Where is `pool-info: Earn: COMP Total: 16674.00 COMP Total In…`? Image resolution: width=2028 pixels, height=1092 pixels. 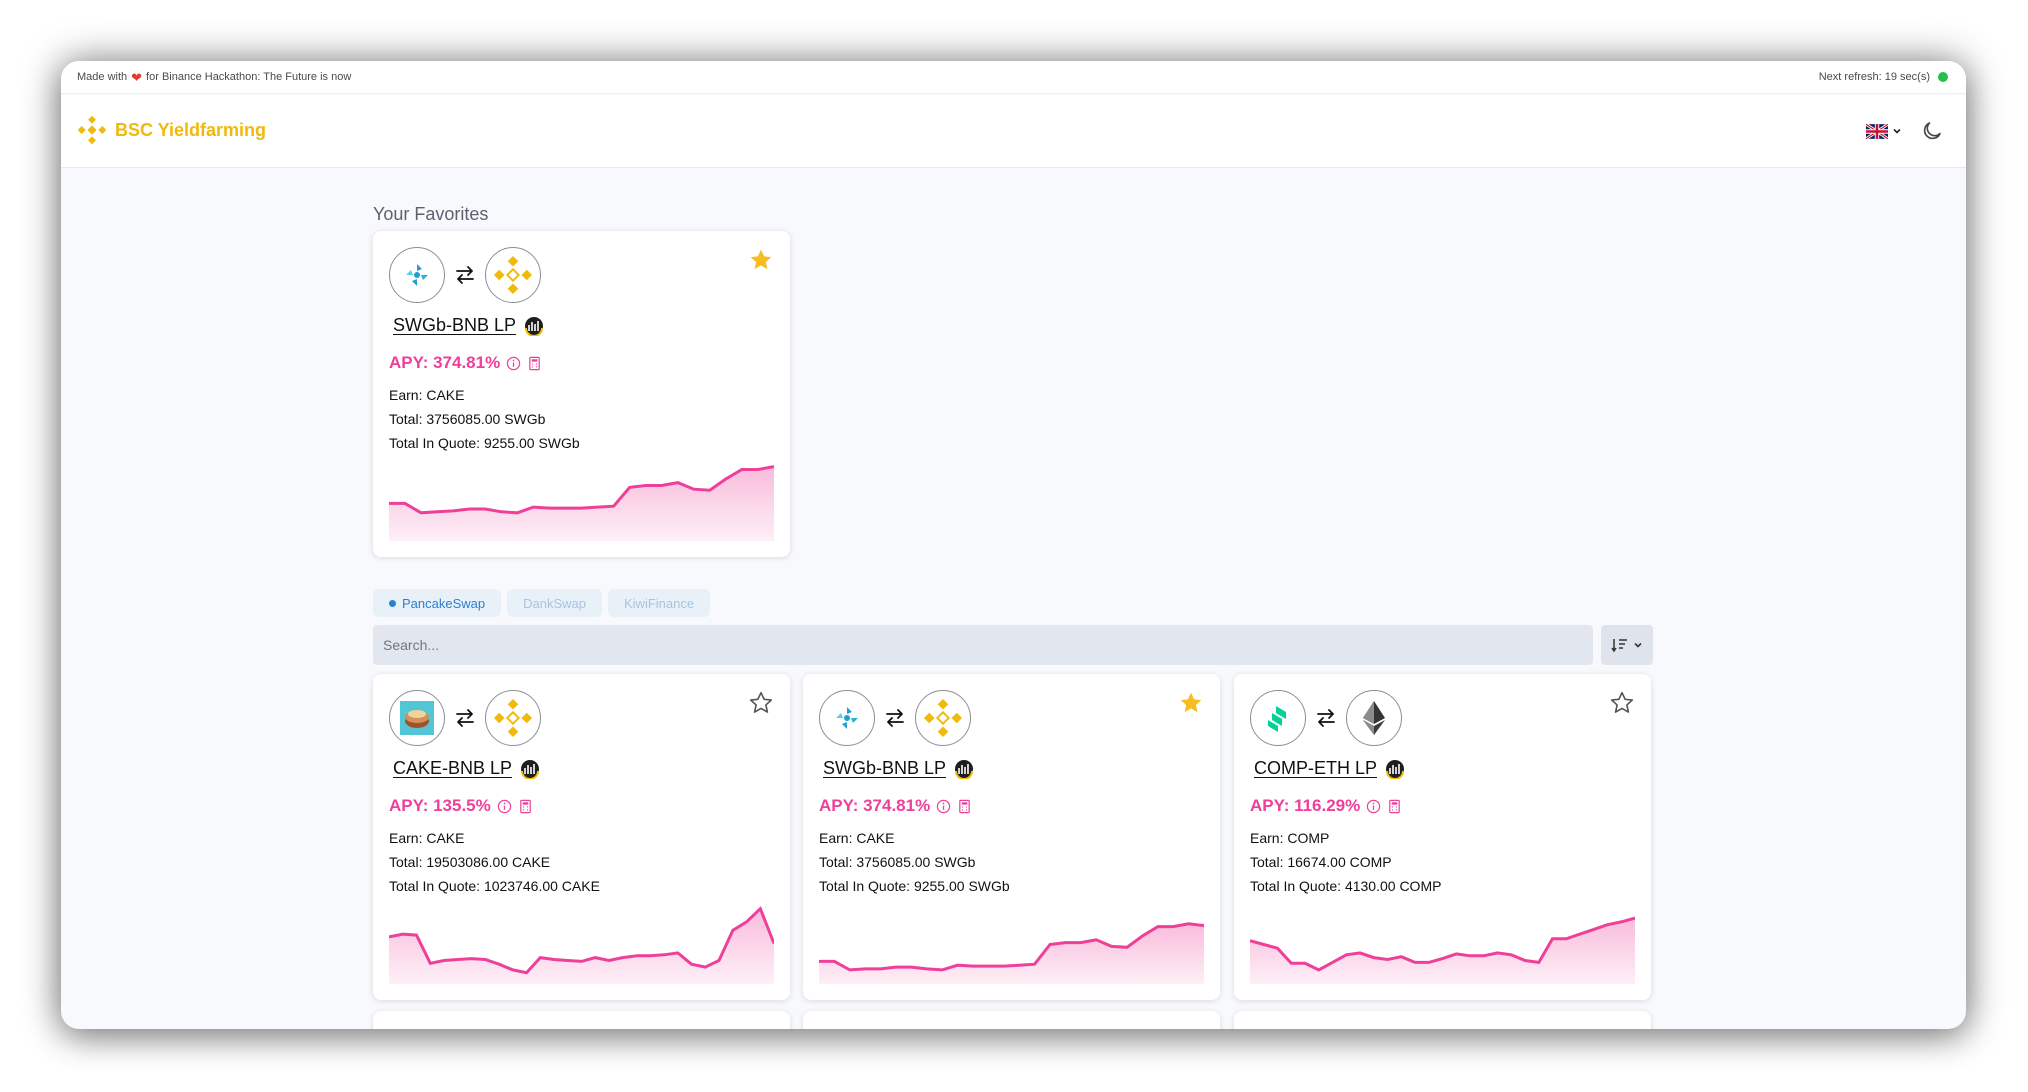 pool-info: Earn: COMP Total: 16674.00 COMP Total In… is located at coordinates (1345, 862).